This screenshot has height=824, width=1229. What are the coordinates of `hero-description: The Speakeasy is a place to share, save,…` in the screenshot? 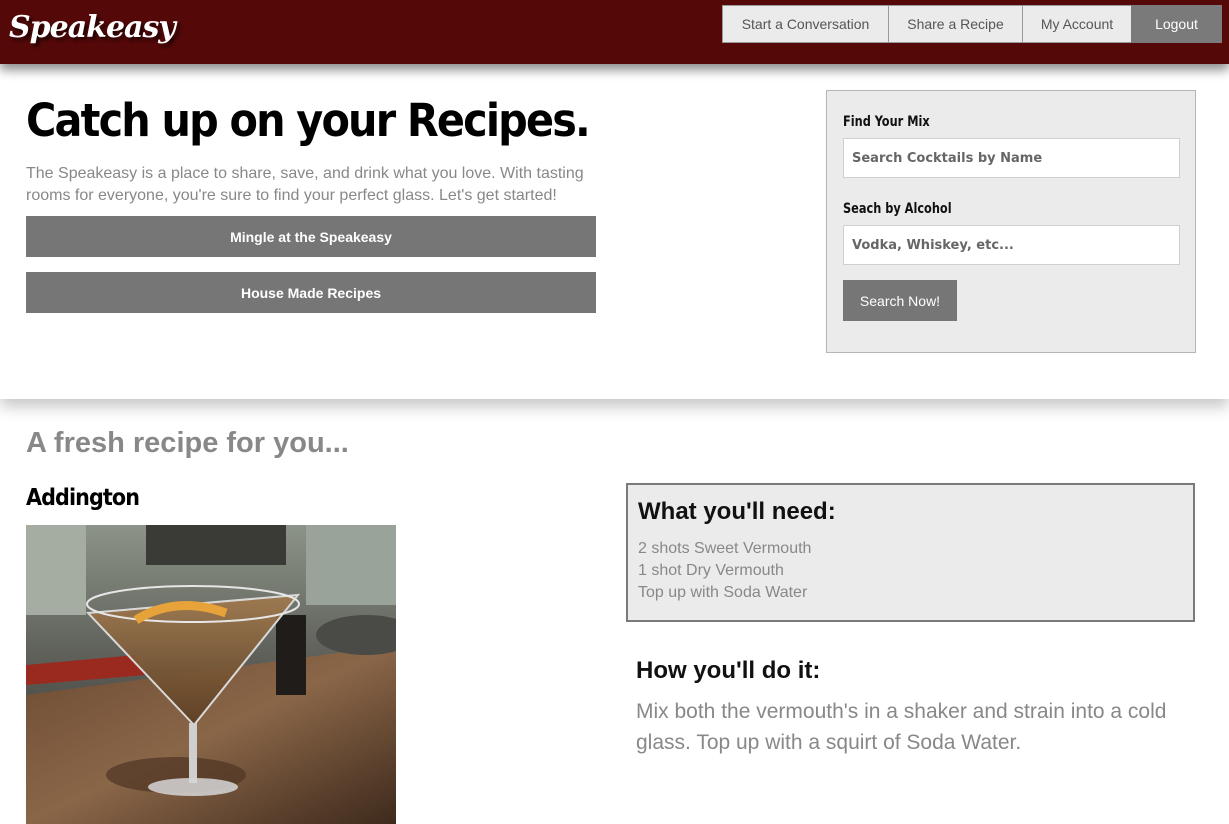 It's located at (305, 184).